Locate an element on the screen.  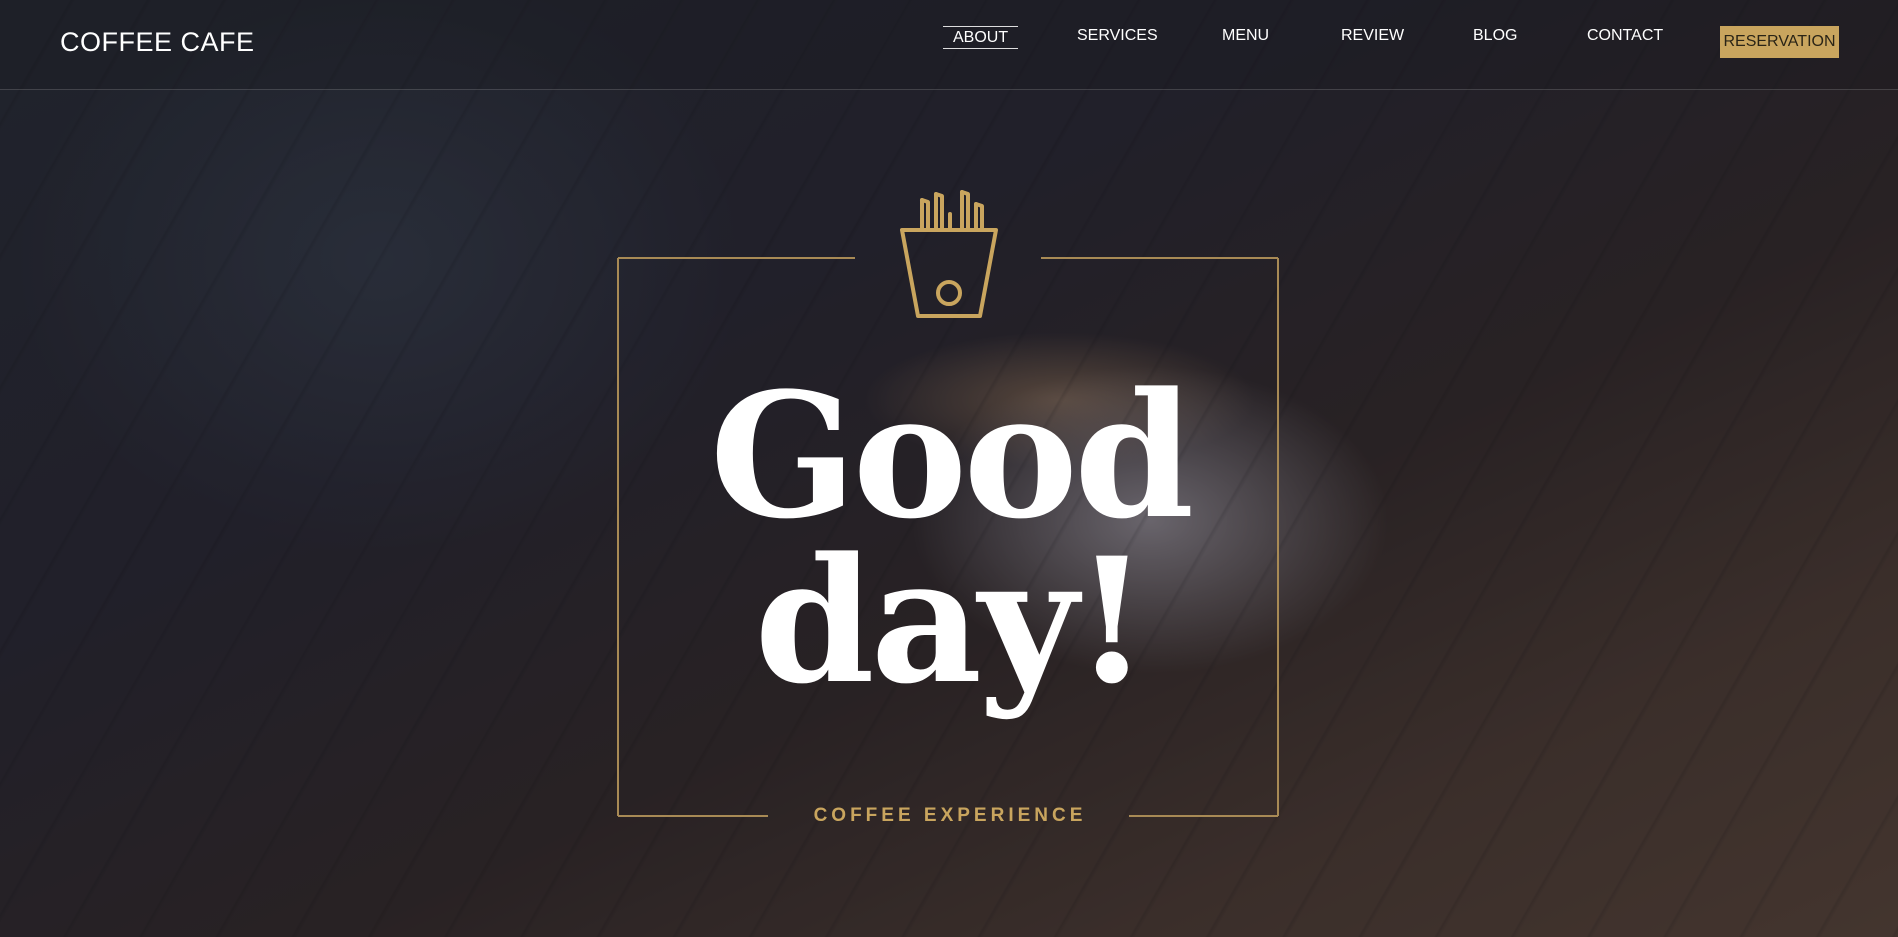
fries-box-icon is located at coordinates (949, 254).